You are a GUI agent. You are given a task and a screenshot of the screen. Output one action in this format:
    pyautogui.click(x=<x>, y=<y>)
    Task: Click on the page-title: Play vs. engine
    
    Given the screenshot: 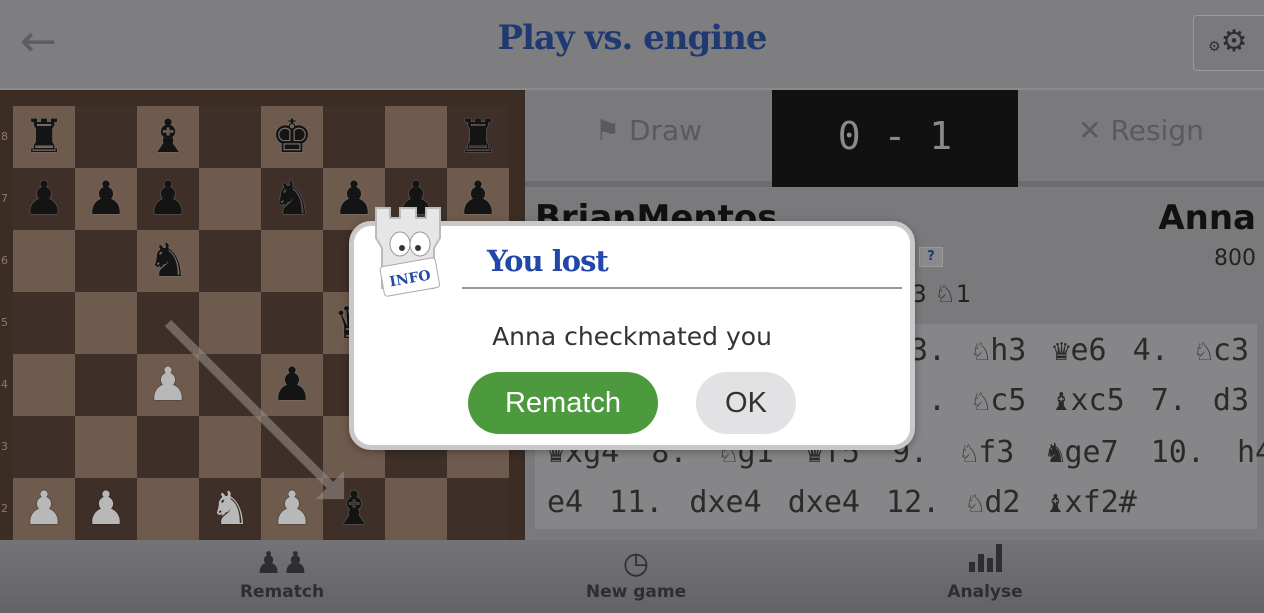 What is the action you would take?
    pyautogui.click(x=632, y=38)
    